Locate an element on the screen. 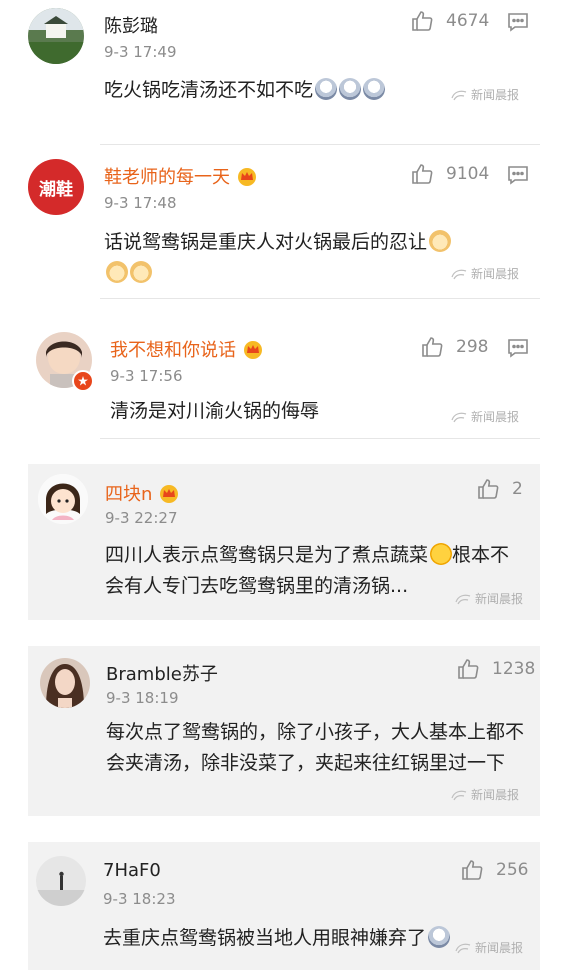 The image size is (570, 979). verified-badge-icon is located at coordinates (83, 381).